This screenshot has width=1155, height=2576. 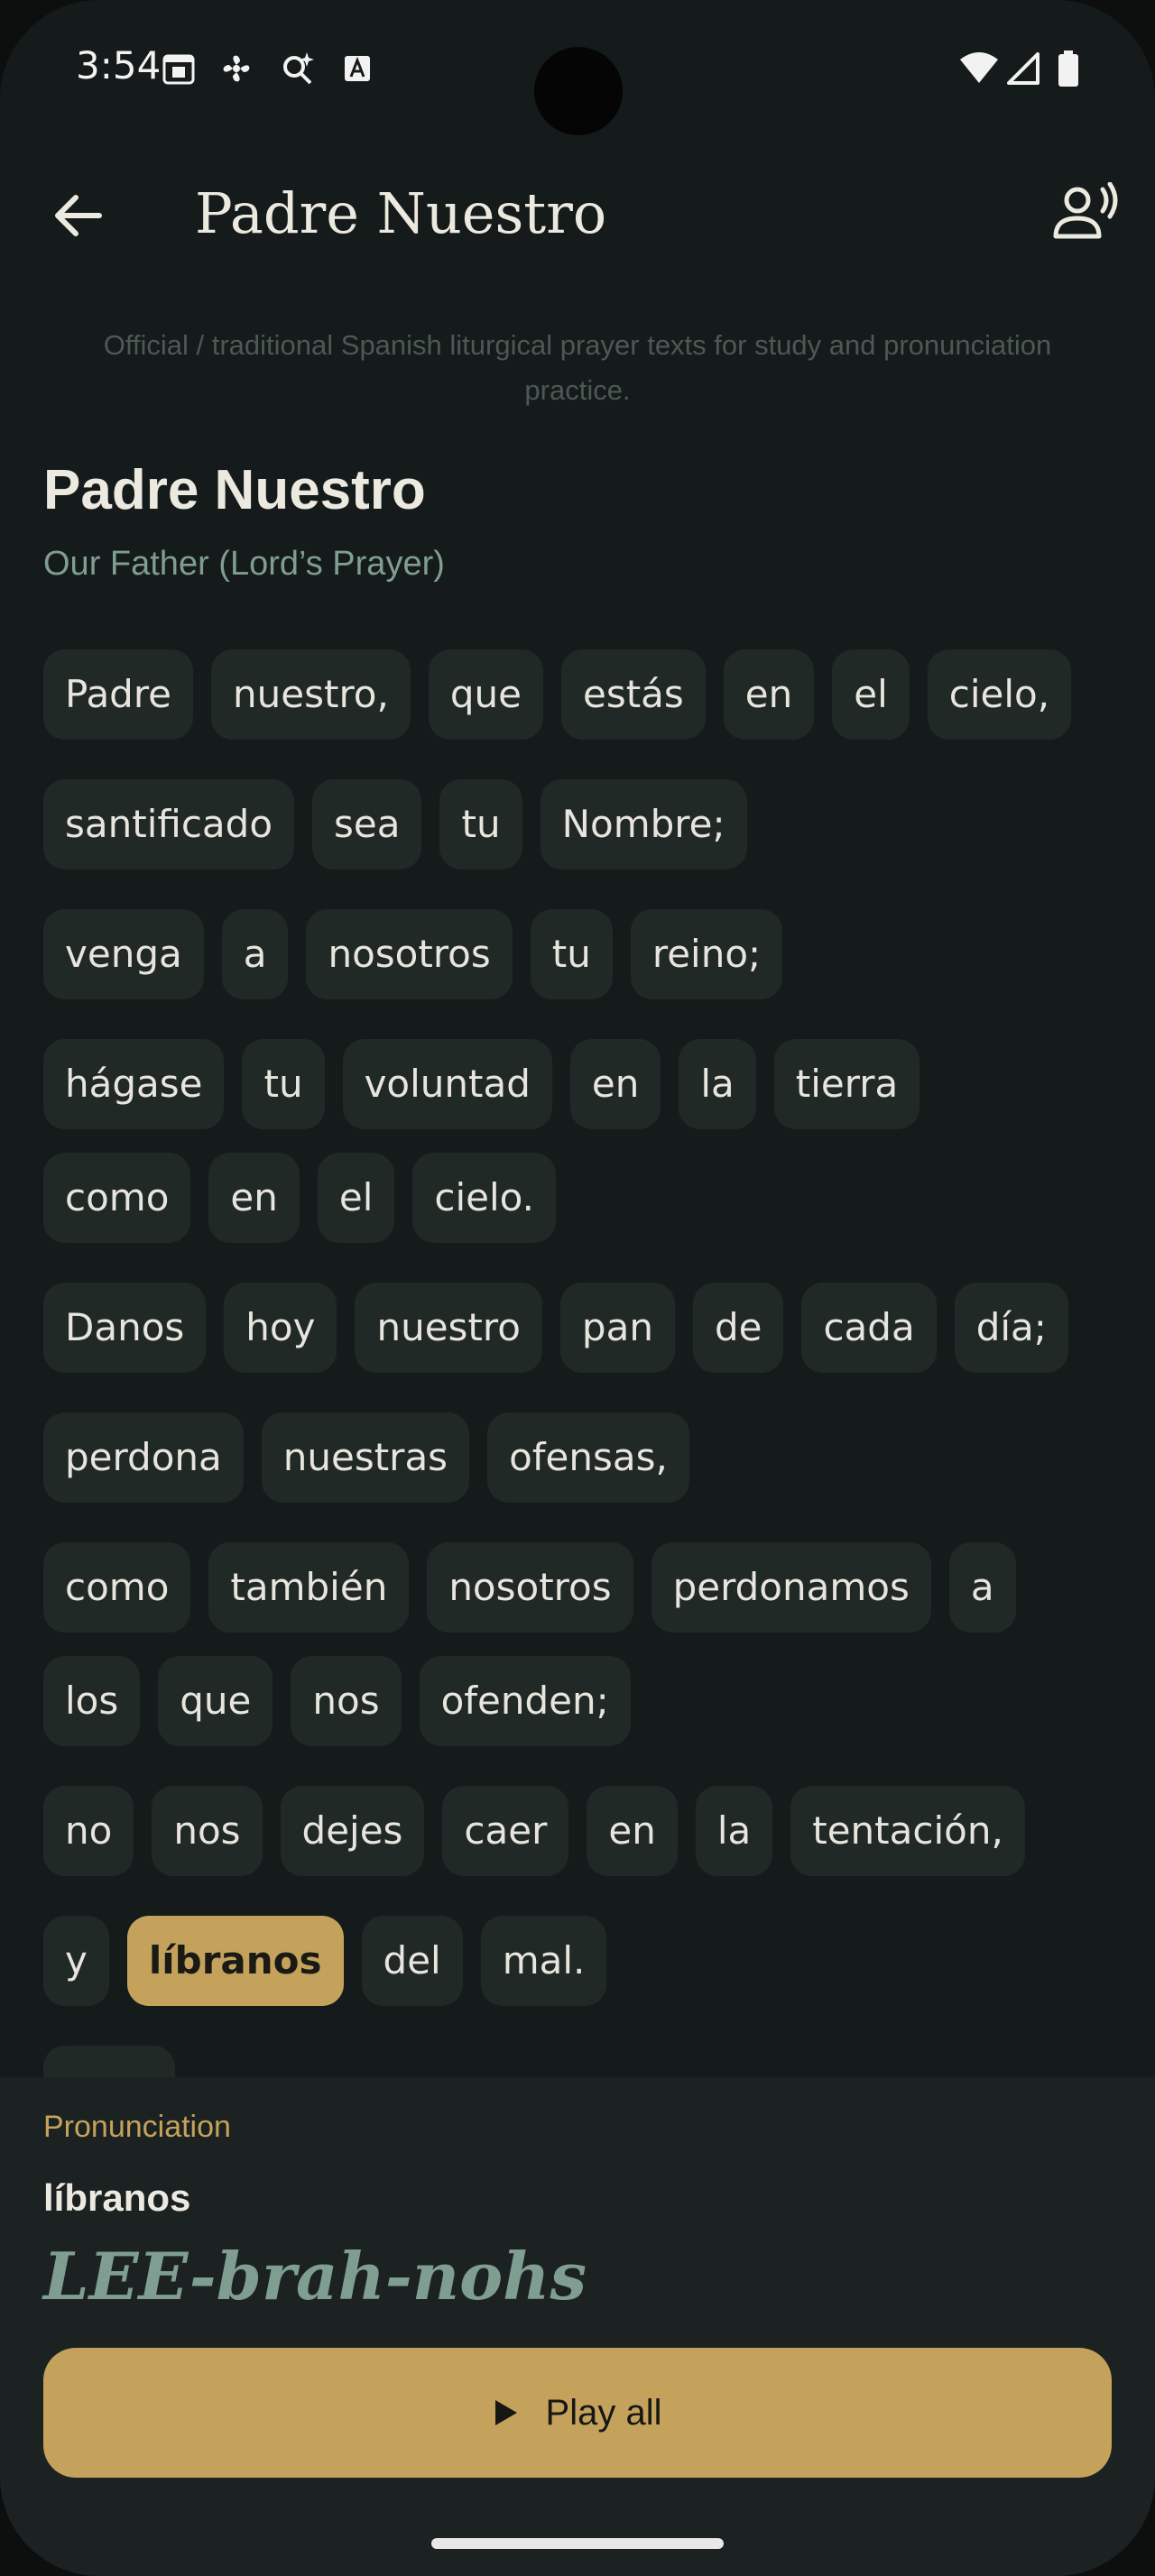 What do you see at coordinates (588, 1457) in the screenshot?
I see `word-chip: ofensas,` at bounding box center [588, 1457].